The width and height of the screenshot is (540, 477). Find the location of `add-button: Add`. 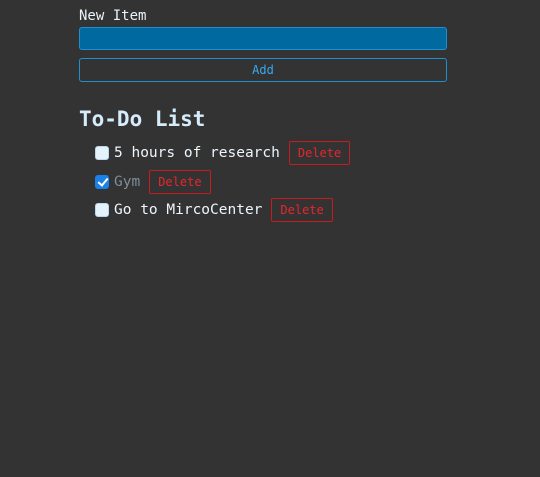

add-button: Add is located at coordinates (263, 70).